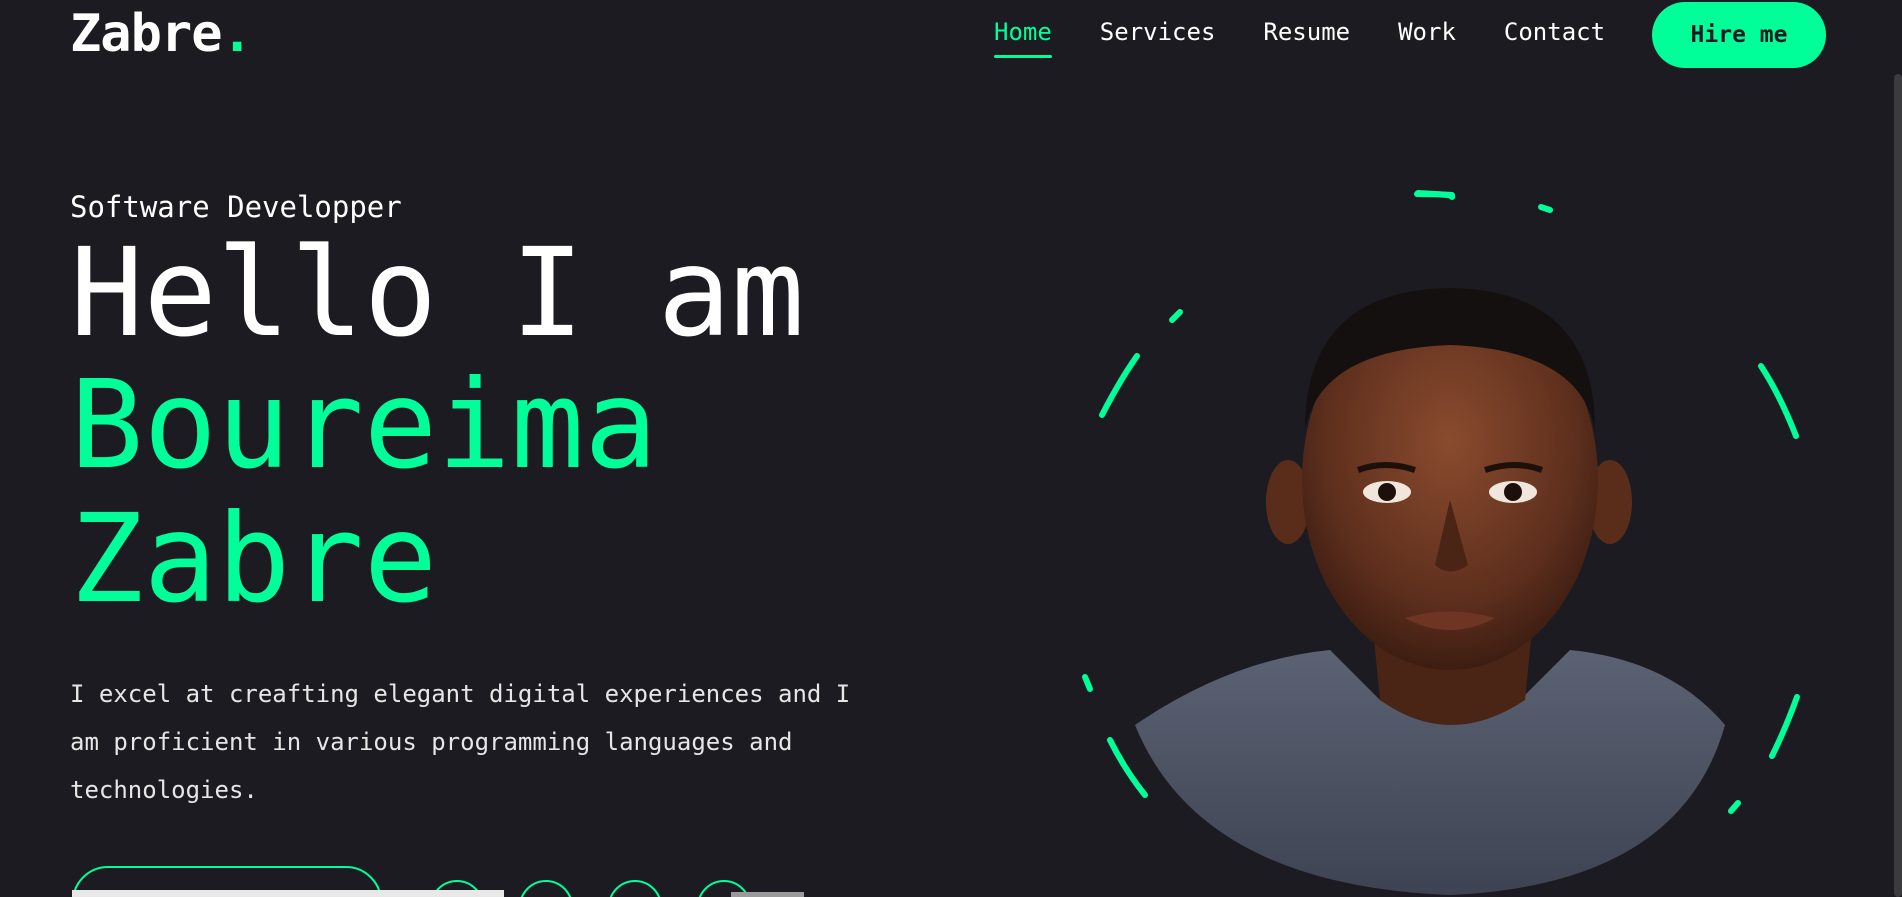  Describe the element at coordinates (236, 207) in the screenshot. I see `role-title: Software Developper` at that location.